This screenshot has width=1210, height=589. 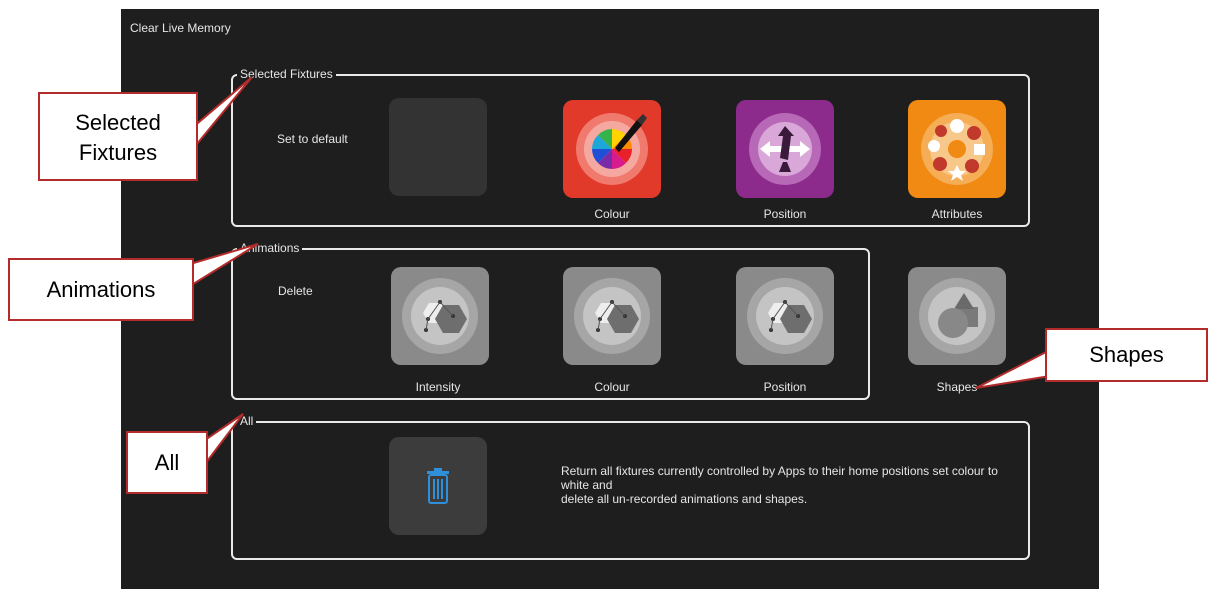 I want to click on callout-shapes-text: Shapes, so click(x=1126, y=354).